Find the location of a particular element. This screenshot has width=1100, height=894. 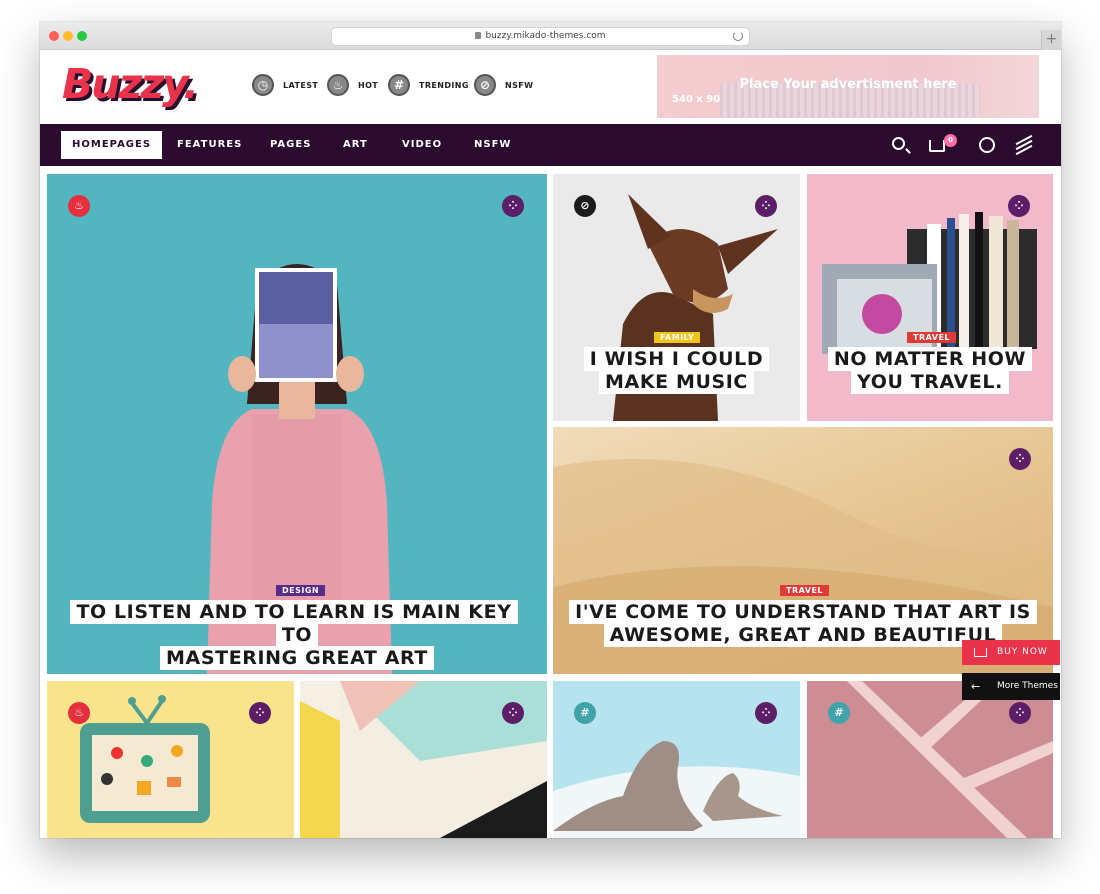

category-tag-design: DESIGN is located at coordinates (301, 590).